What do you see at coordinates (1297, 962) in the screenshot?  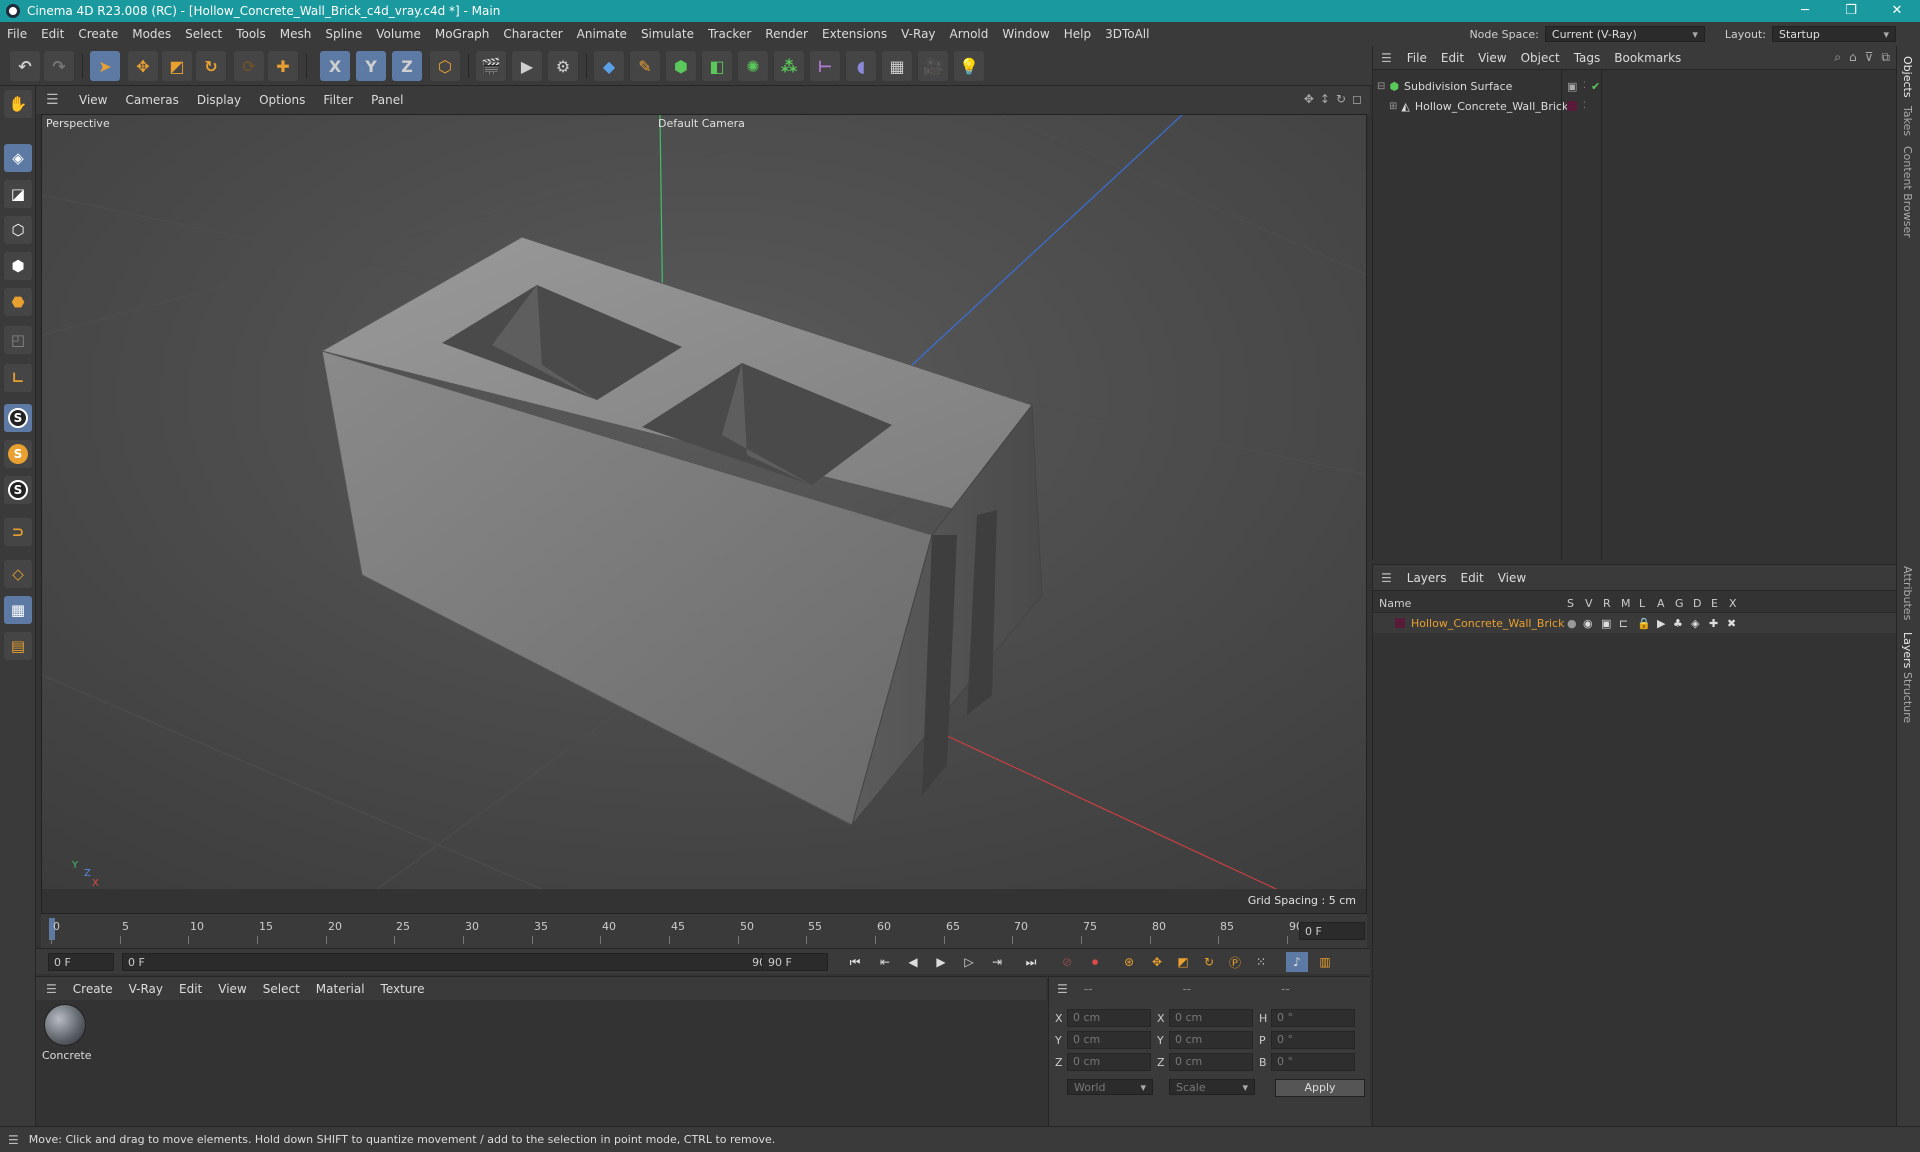 I see `timeline-options-icon: ♪` at bounding box center [1297, 962].